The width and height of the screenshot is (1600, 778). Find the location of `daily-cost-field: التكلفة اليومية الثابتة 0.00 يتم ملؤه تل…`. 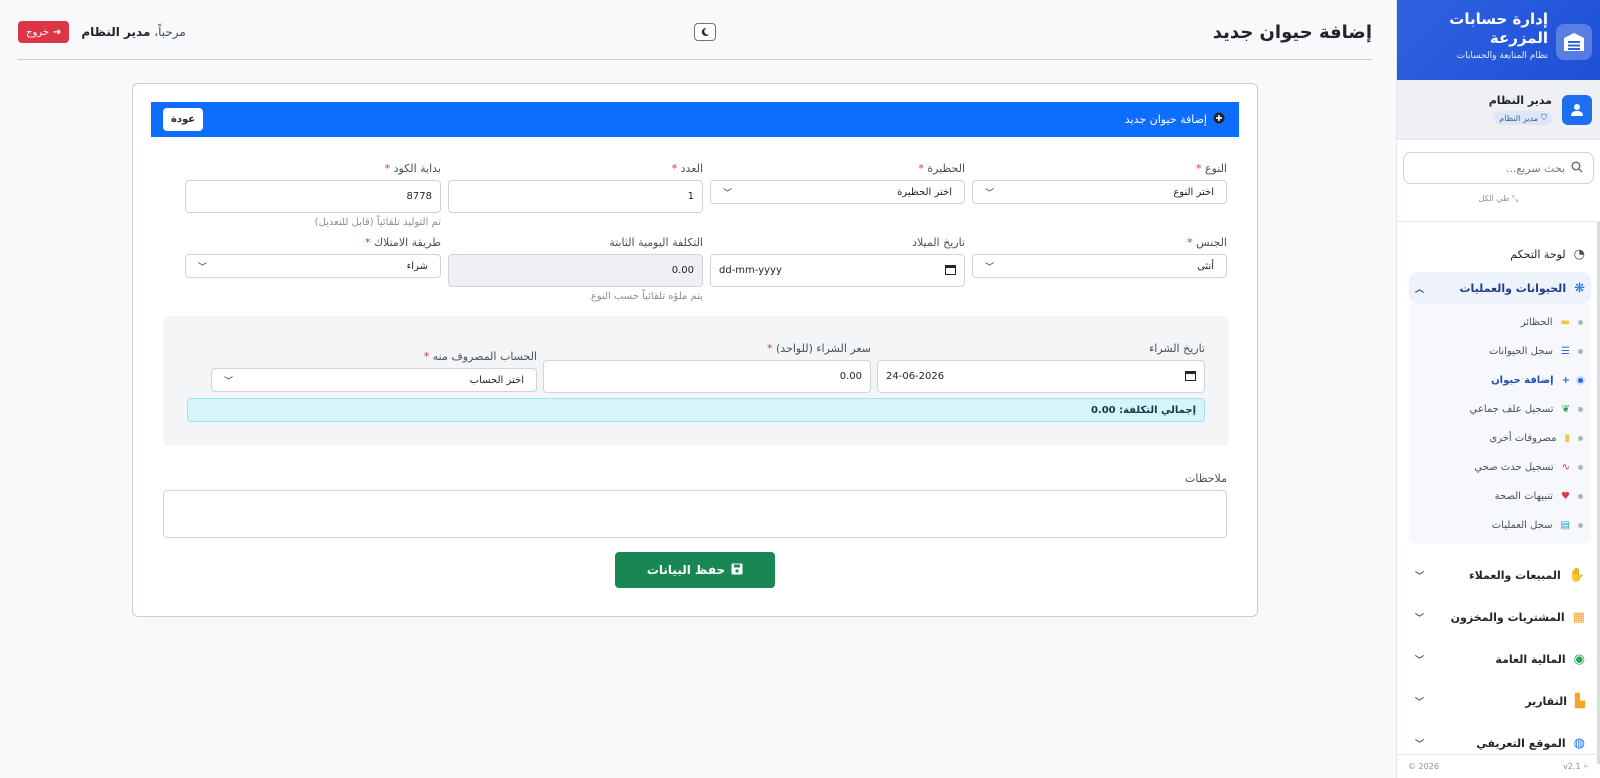

daily-cost-field: التكلفة اليومية الثابتة 0.00 يتم ملؤه تل… is located at coordinates (575, 269).